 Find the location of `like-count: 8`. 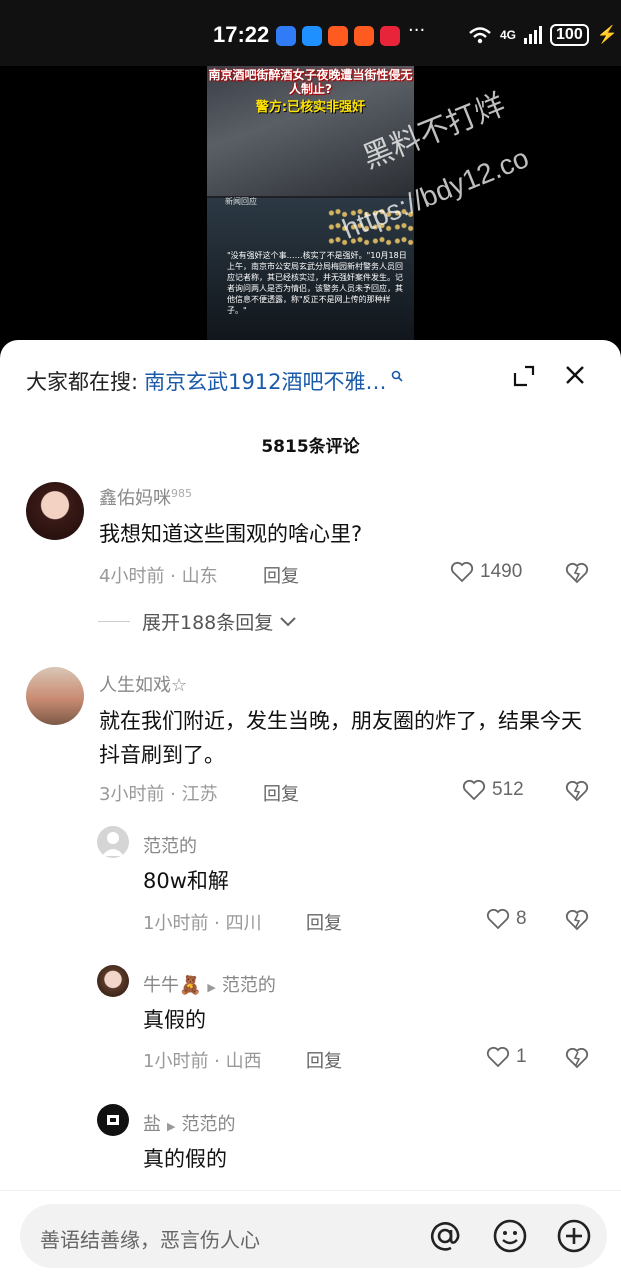

like-count: 8 is located at coordinates (521, 918).